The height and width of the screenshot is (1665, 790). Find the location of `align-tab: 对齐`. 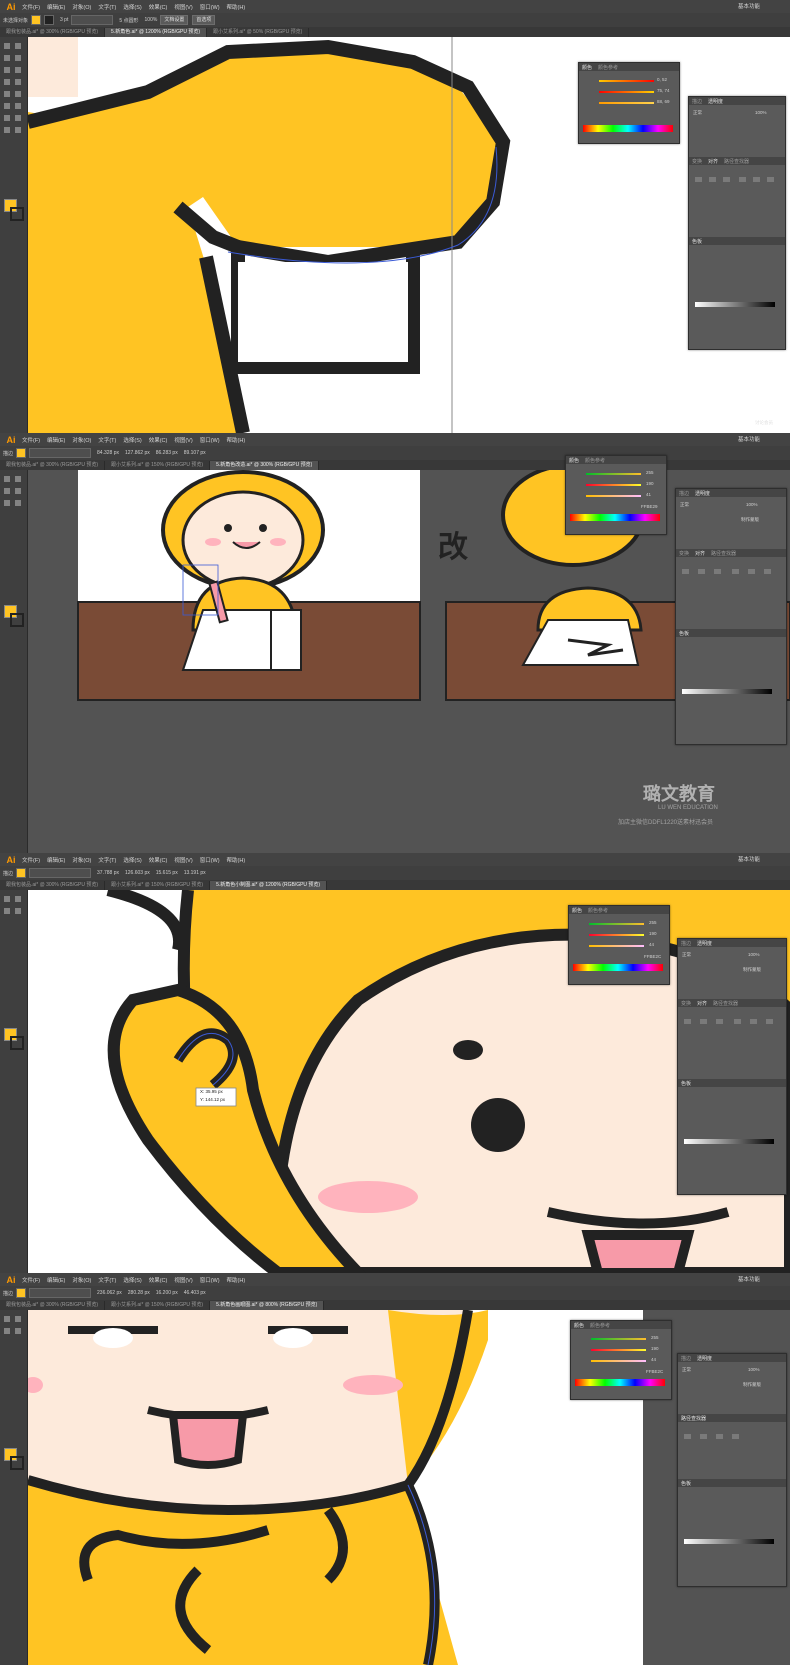

align-tab: 对齐 is located at coordinates (702, 1003).